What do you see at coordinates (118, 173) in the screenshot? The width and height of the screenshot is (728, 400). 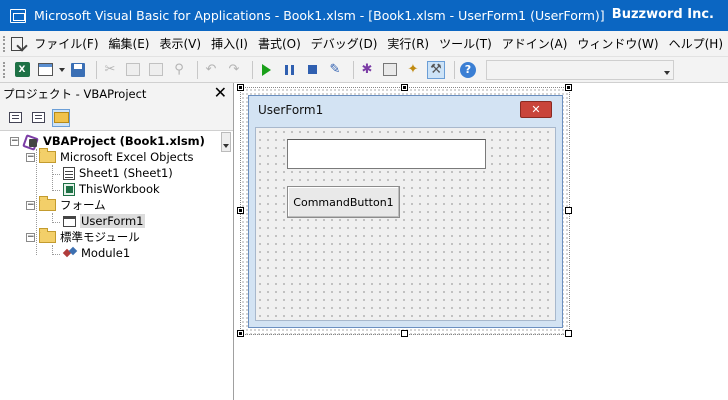 I see `tree-item-sheet1: Sheet1 (Sheet1)` at bounding box center [118, 173].